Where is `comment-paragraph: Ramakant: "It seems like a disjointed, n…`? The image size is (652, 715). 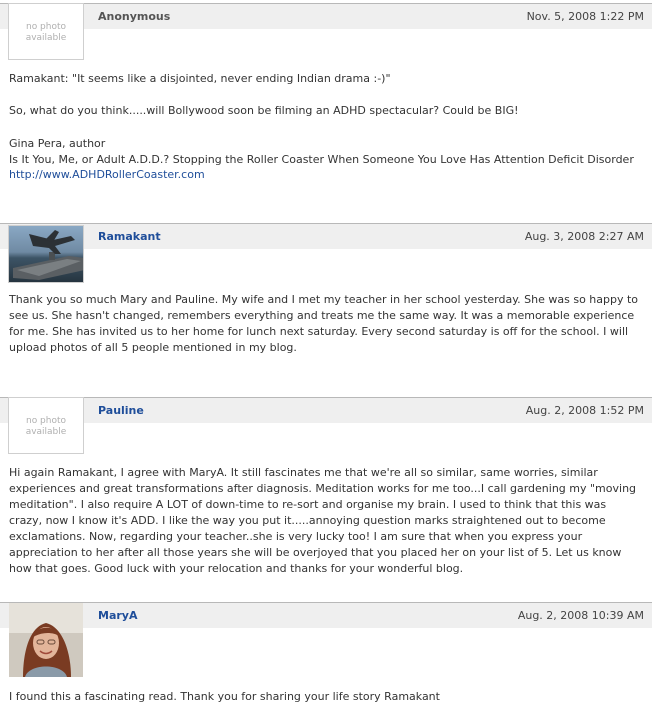
comment-paragraph: Ramakant: "It seems like a disjointed, n… is located at coordinates (200, 78).